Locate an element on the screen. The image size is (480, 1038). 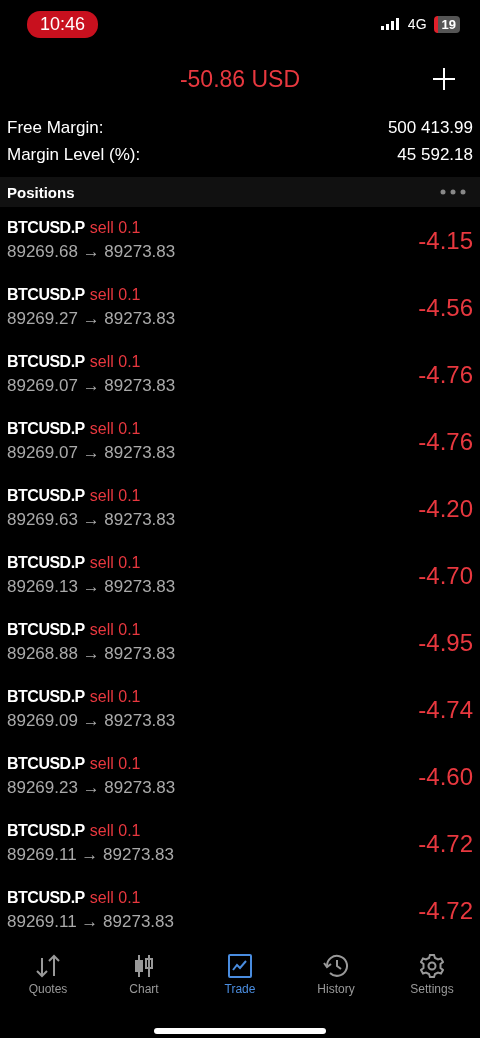
position-prices: 89269.09 → 89273.83 is located at coordinates (91, 721).